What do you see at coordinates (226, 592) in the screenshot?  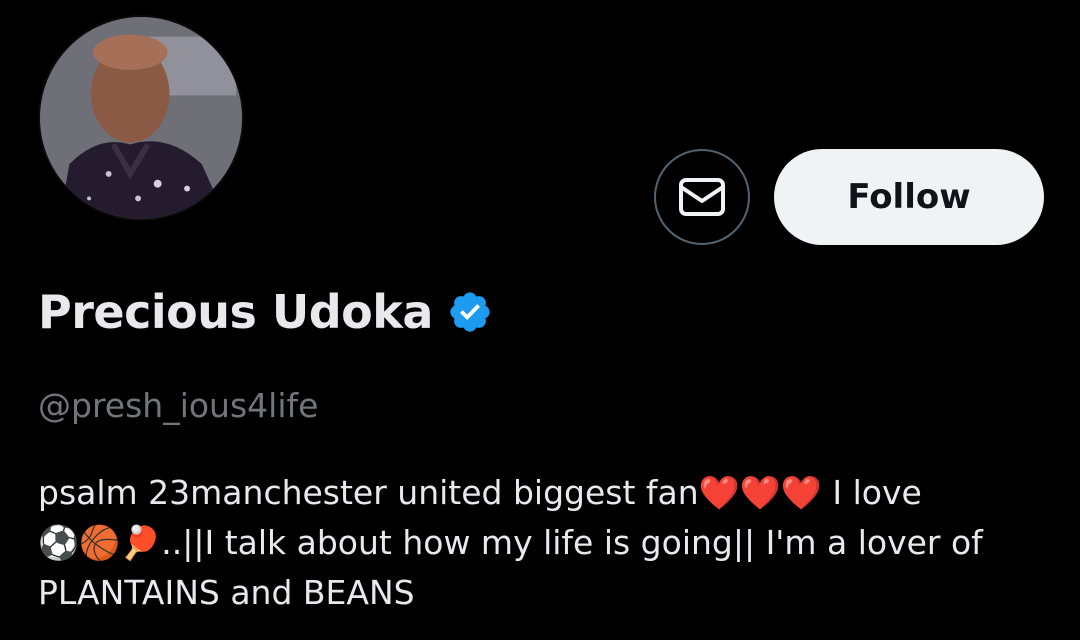 I see `bio-line: PLANTAINS and BEANS` at bounding box center [226, 592].